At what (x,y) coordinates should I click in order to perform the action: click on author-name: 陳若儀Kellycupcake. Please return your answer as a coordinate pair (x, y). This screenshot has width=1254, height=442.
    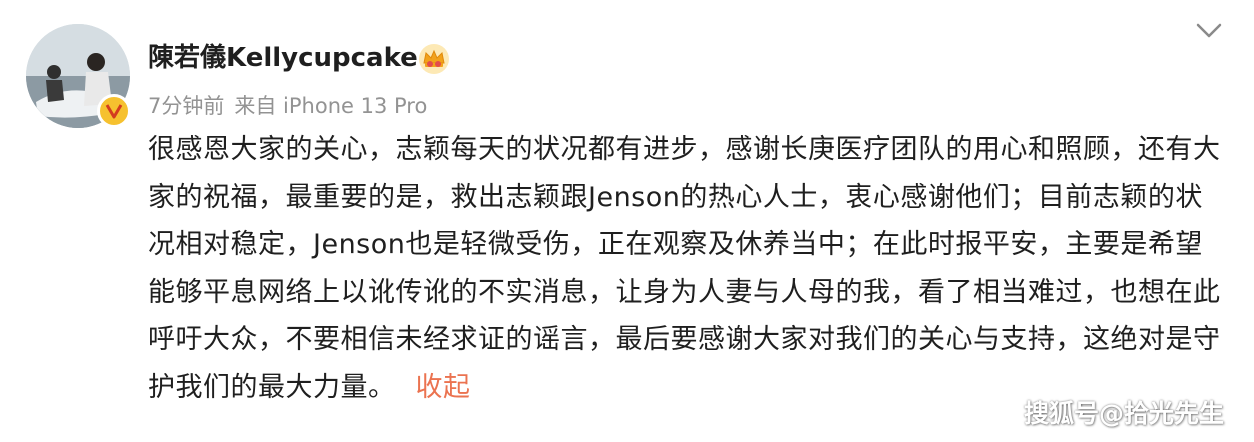
    Looking at the image, I should click on (283, 58).